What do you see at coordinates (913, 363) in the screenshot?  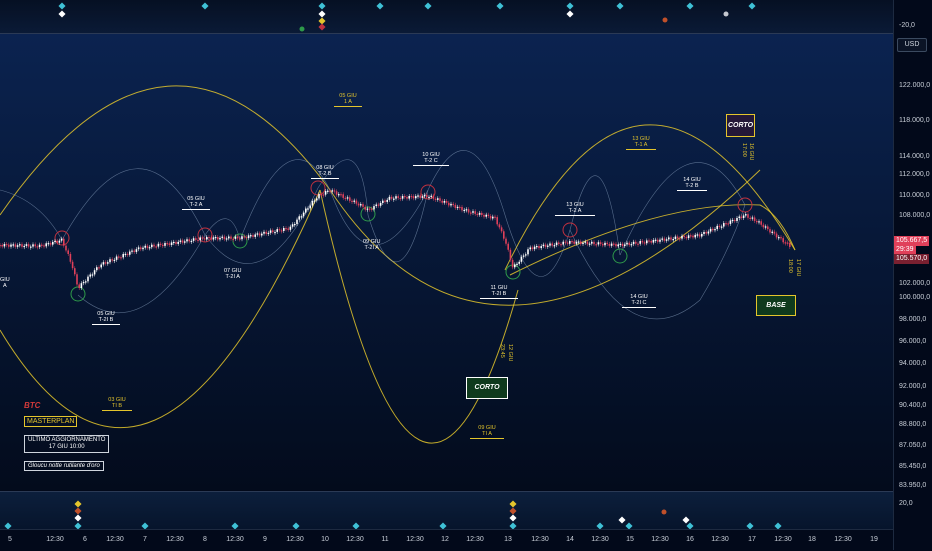 I see `price-label: 94.000,0` at bounding box center [913, 363].